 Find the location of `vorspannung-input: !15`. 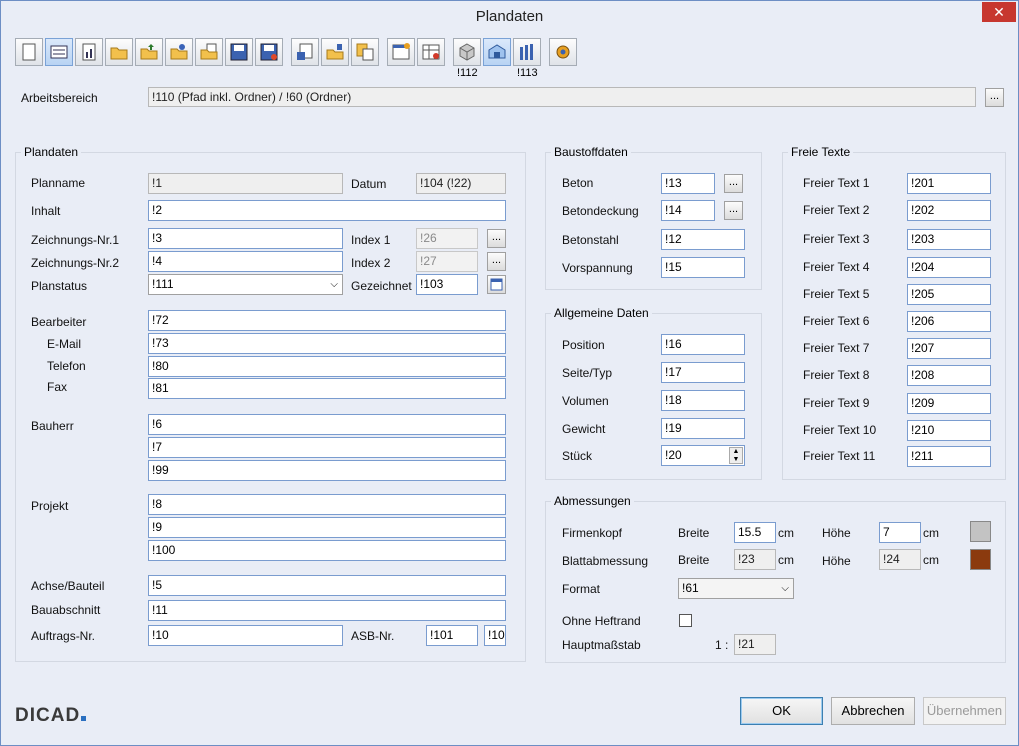

vorspannung-input: !15 is located at coordinates (703, 267).